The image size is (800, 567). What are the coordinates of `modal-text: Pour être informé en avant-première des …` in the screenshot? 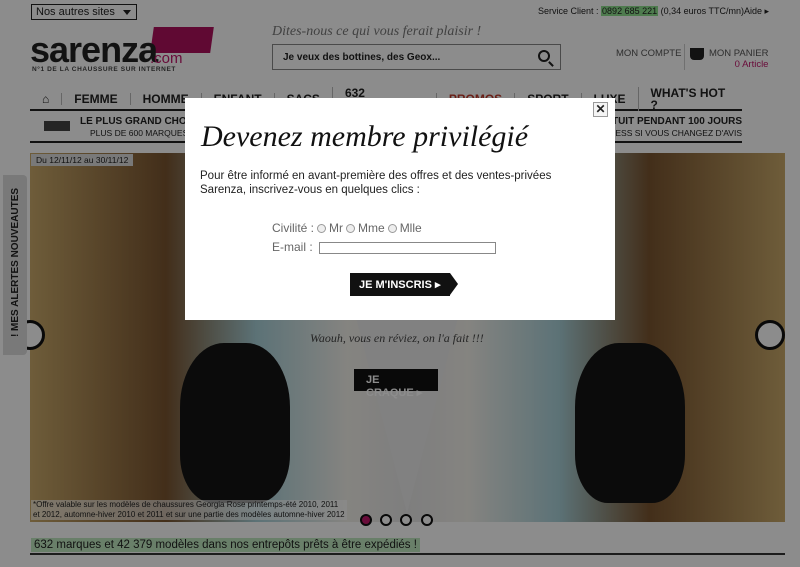 It's located at (376, 183).